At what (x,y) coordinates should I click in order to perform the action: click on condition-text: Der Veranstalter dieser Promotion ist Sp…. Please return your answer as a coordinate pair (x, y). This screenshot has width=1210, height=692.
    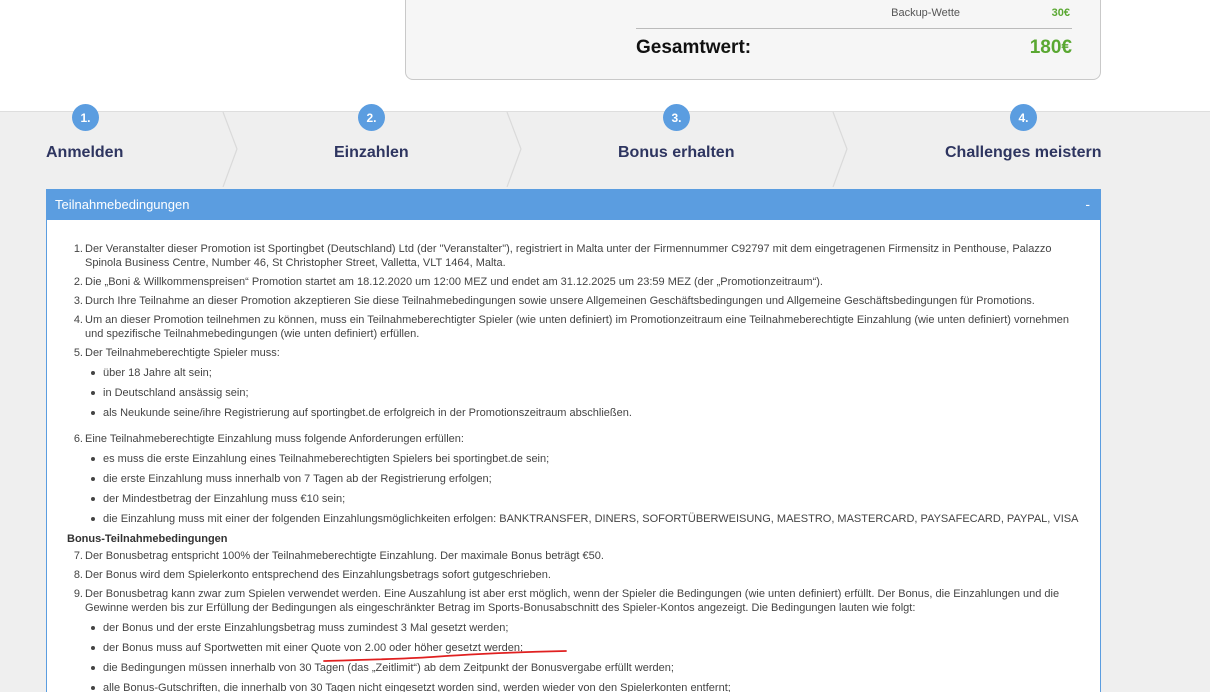
    Looking at the image, I should click on (568, 256).